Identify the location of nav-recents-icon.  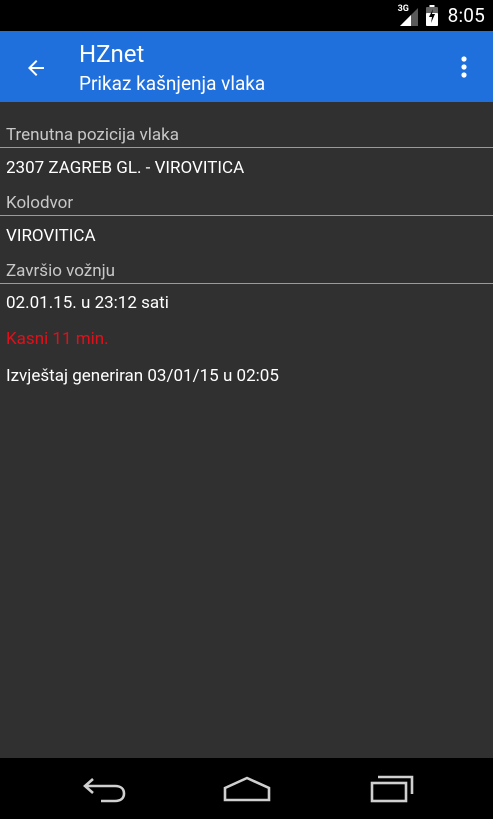
(392, 789).